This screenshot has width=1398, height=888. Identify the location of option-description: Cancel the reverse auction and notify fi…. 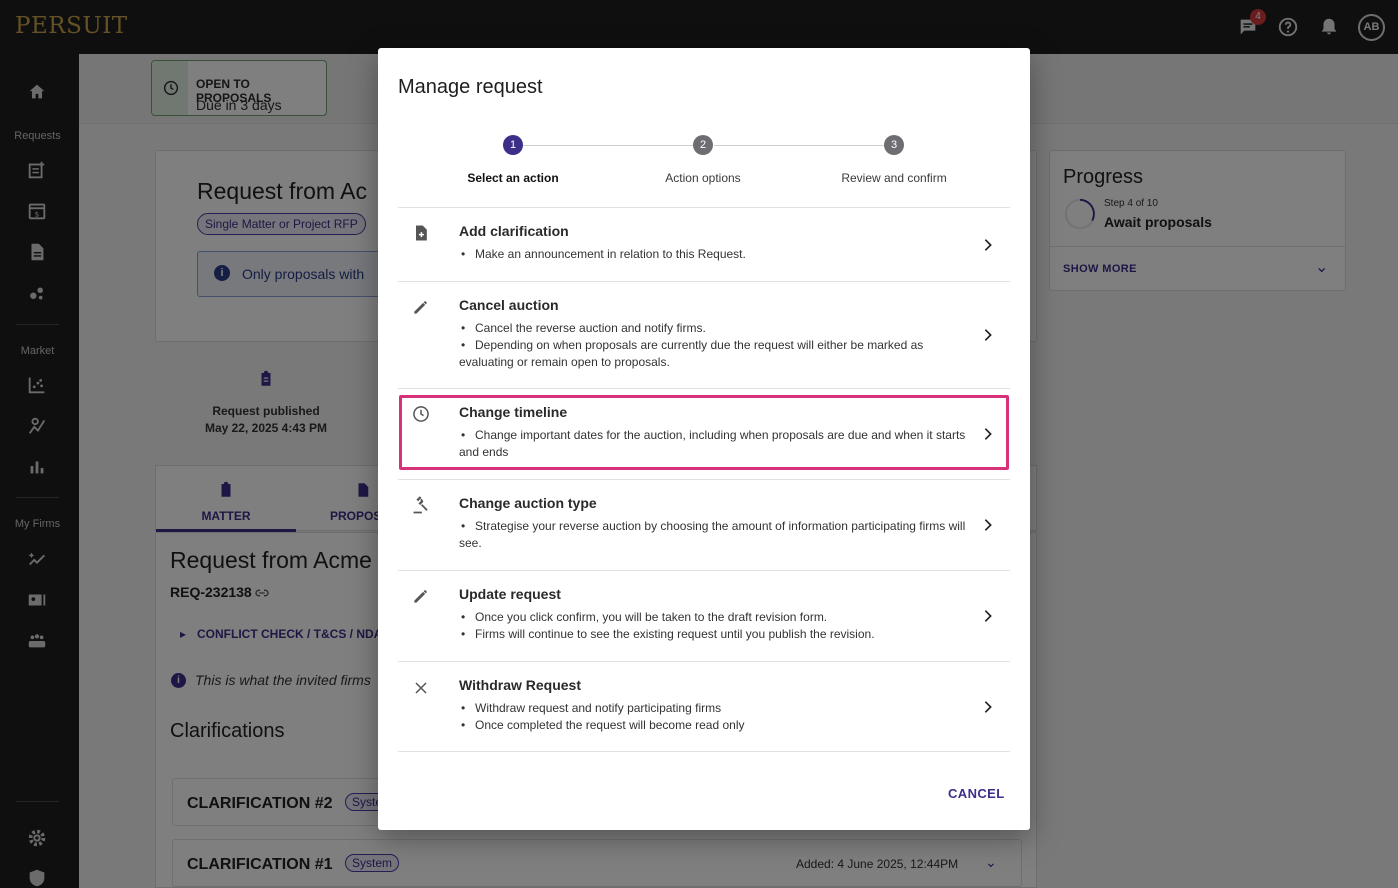
(719, 345).